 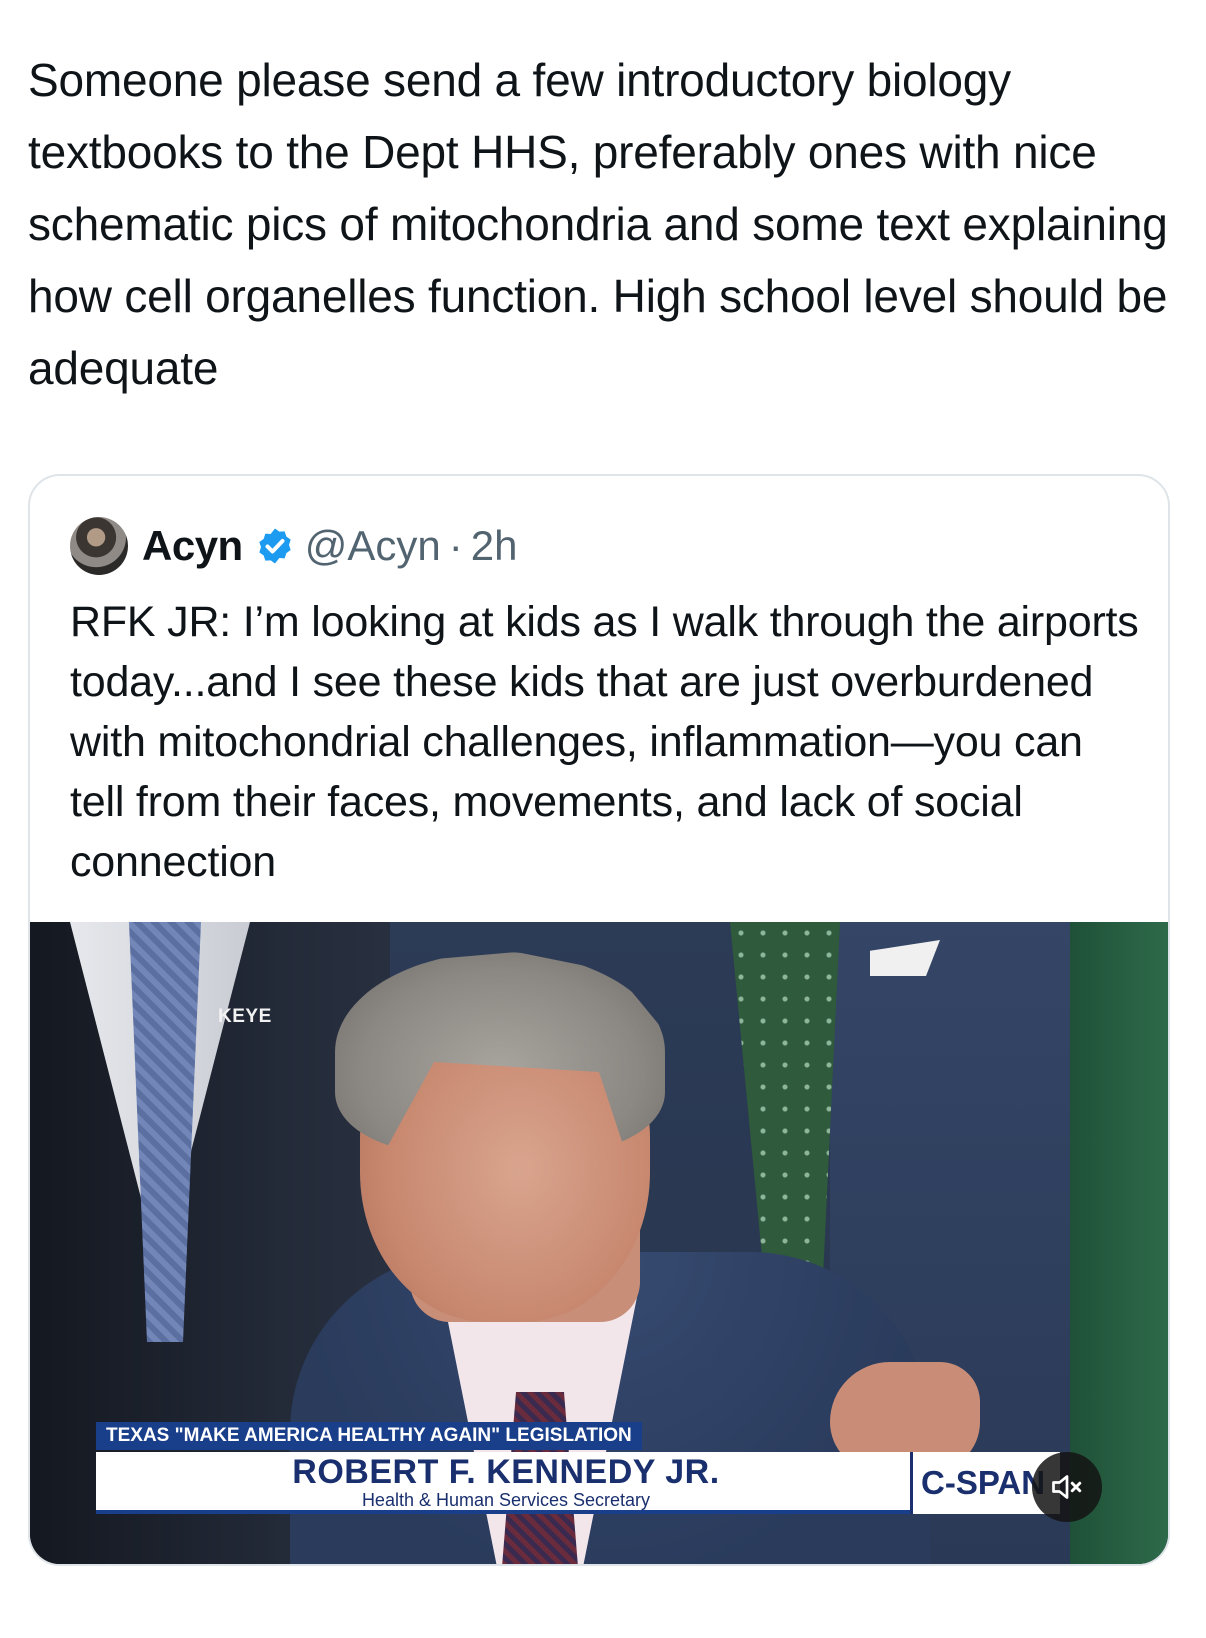 What do you see at coordinates (245, 1016) in the screenshot?
I see `station-bug: KEYE` at bounding box center [245, 1016].